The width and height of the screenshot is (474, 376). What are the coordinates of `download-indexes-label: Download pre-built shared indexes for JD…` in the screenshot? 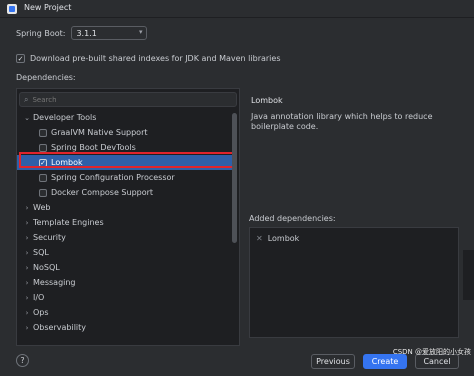 It's located at (155, 58).